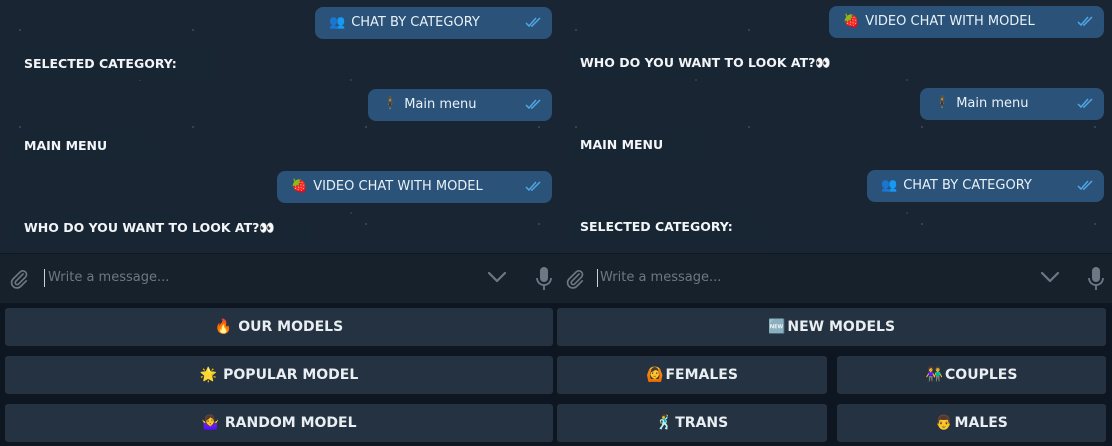  I want to click on new-models-button: 🆕 NEW MODELS, so click(831, 327).